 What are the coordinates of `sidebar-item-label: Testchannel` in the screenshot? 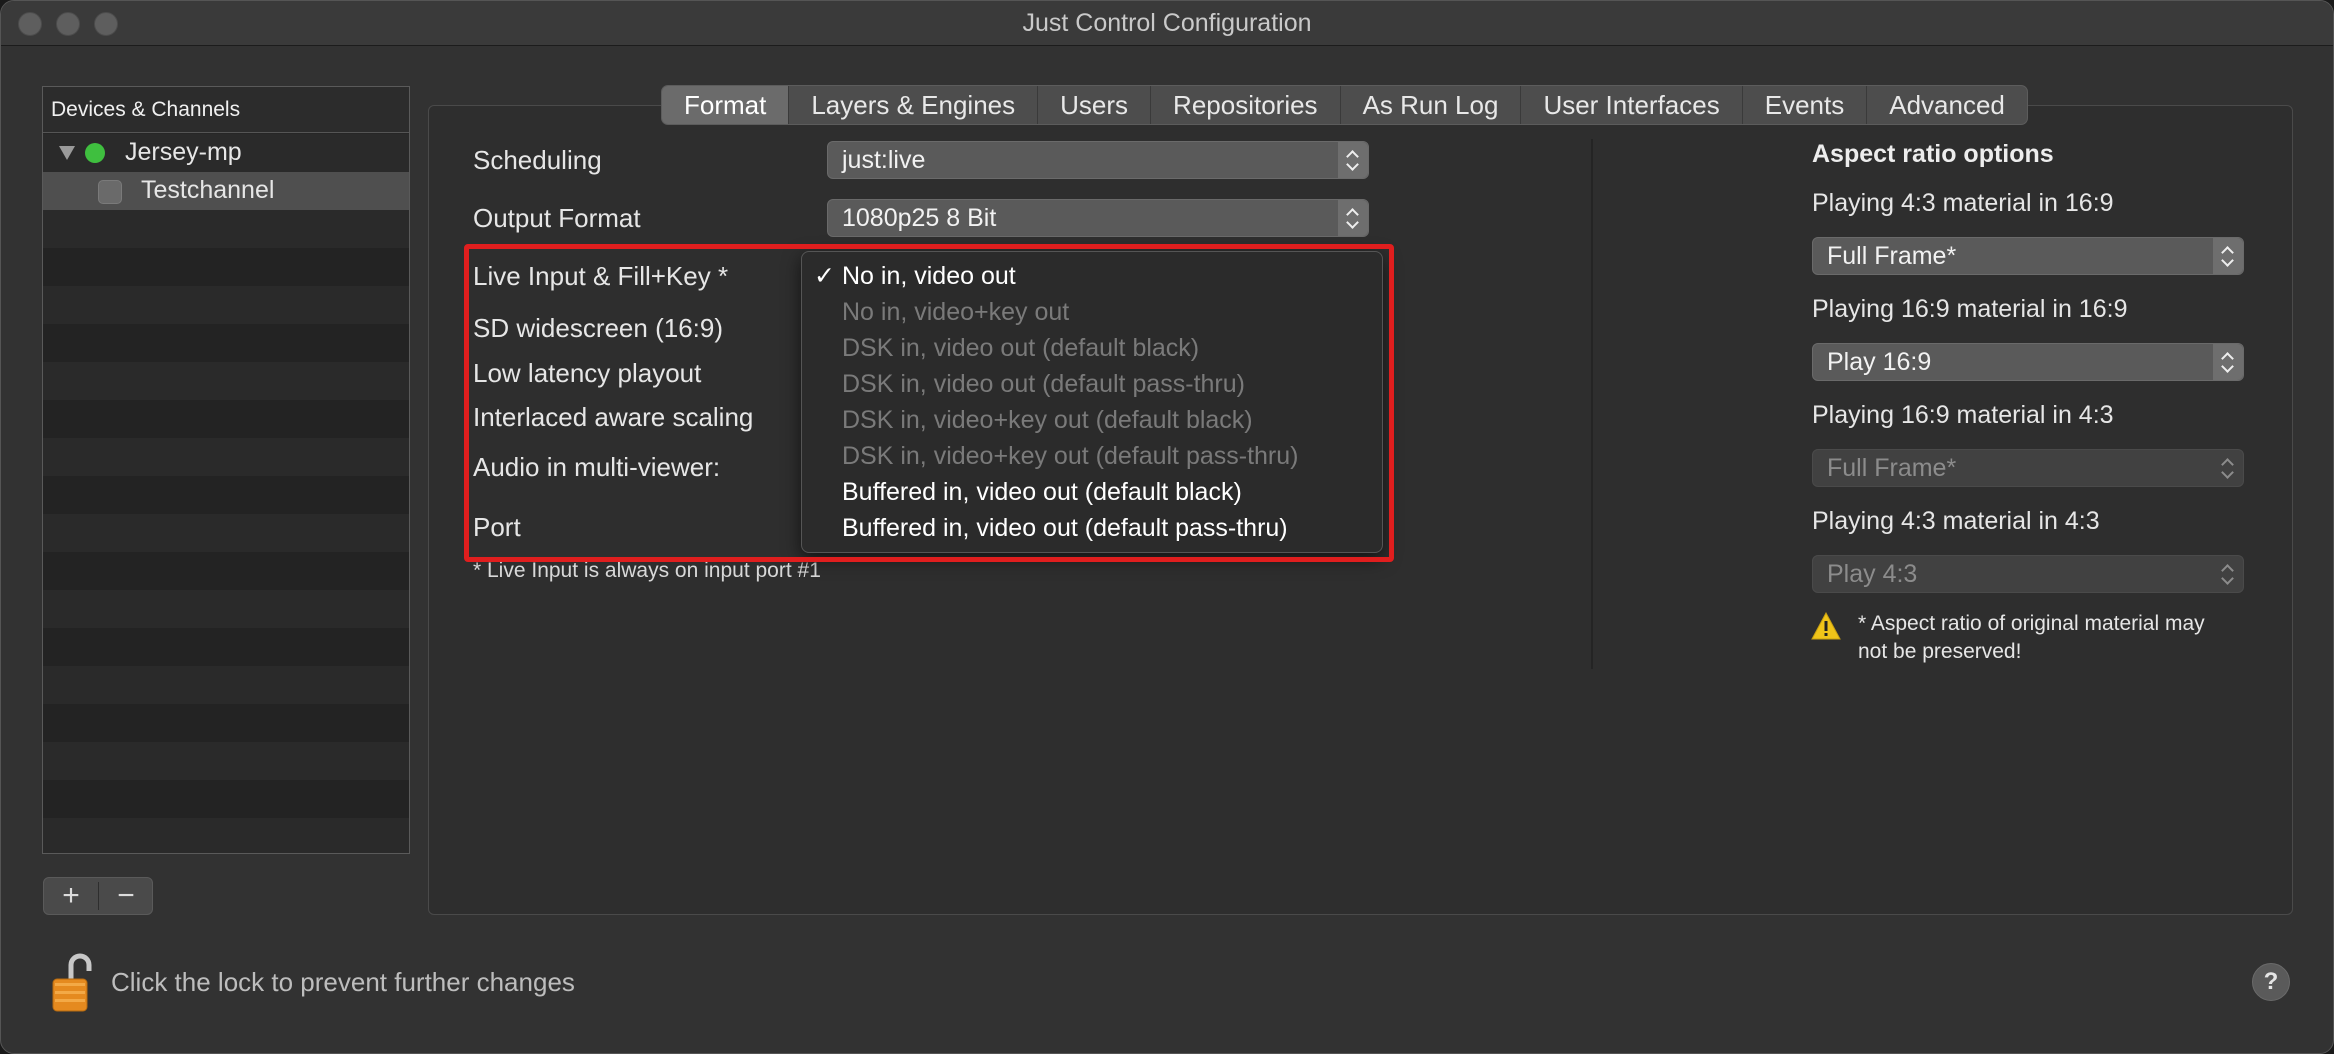 It's located at (208, 190).